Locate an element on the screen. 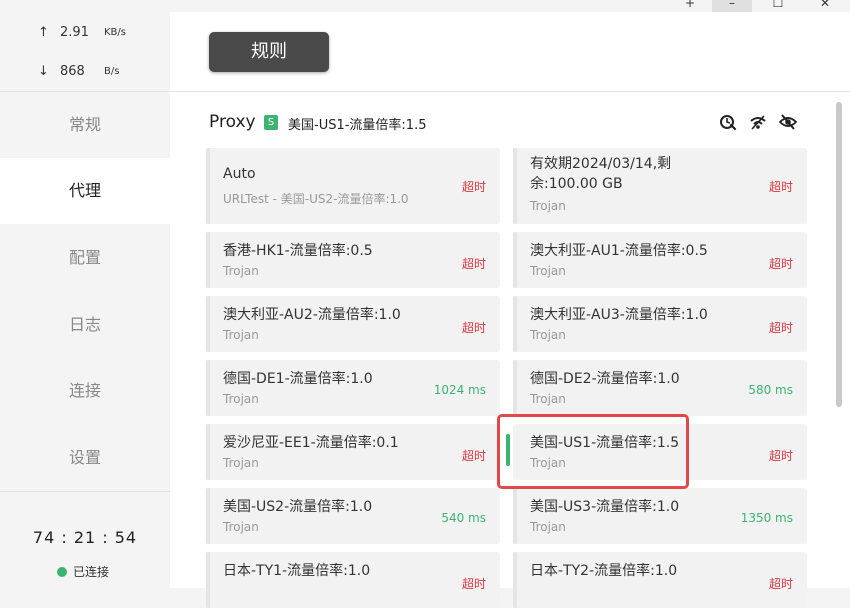  proxy-card: 美国-US2-流量倍率:1.0 Trojan 540 ms is located at coordinates (353, 516).